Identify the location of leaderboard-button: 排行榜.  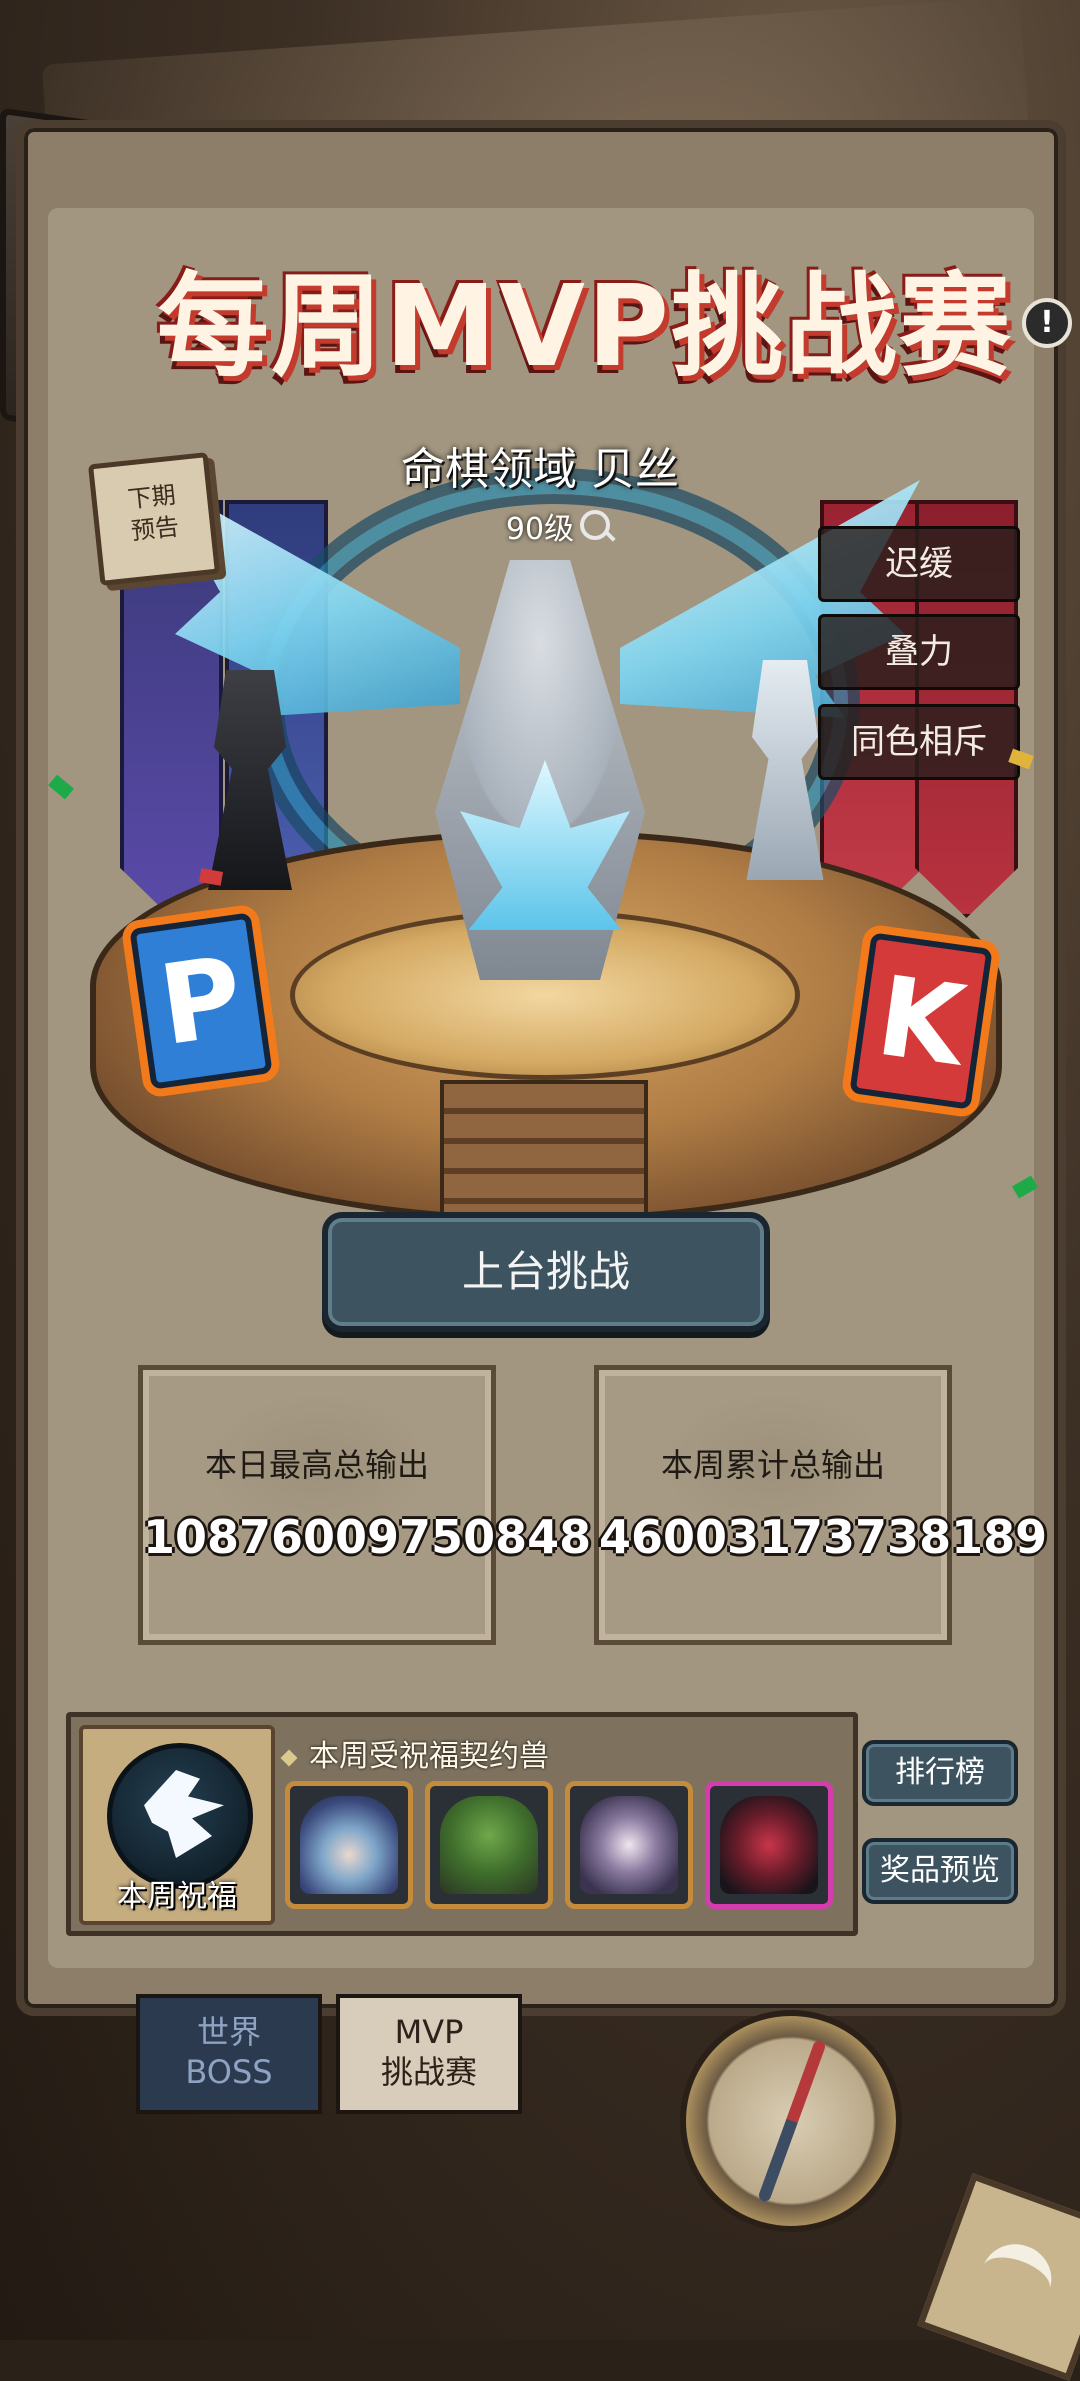
(940, 1773).